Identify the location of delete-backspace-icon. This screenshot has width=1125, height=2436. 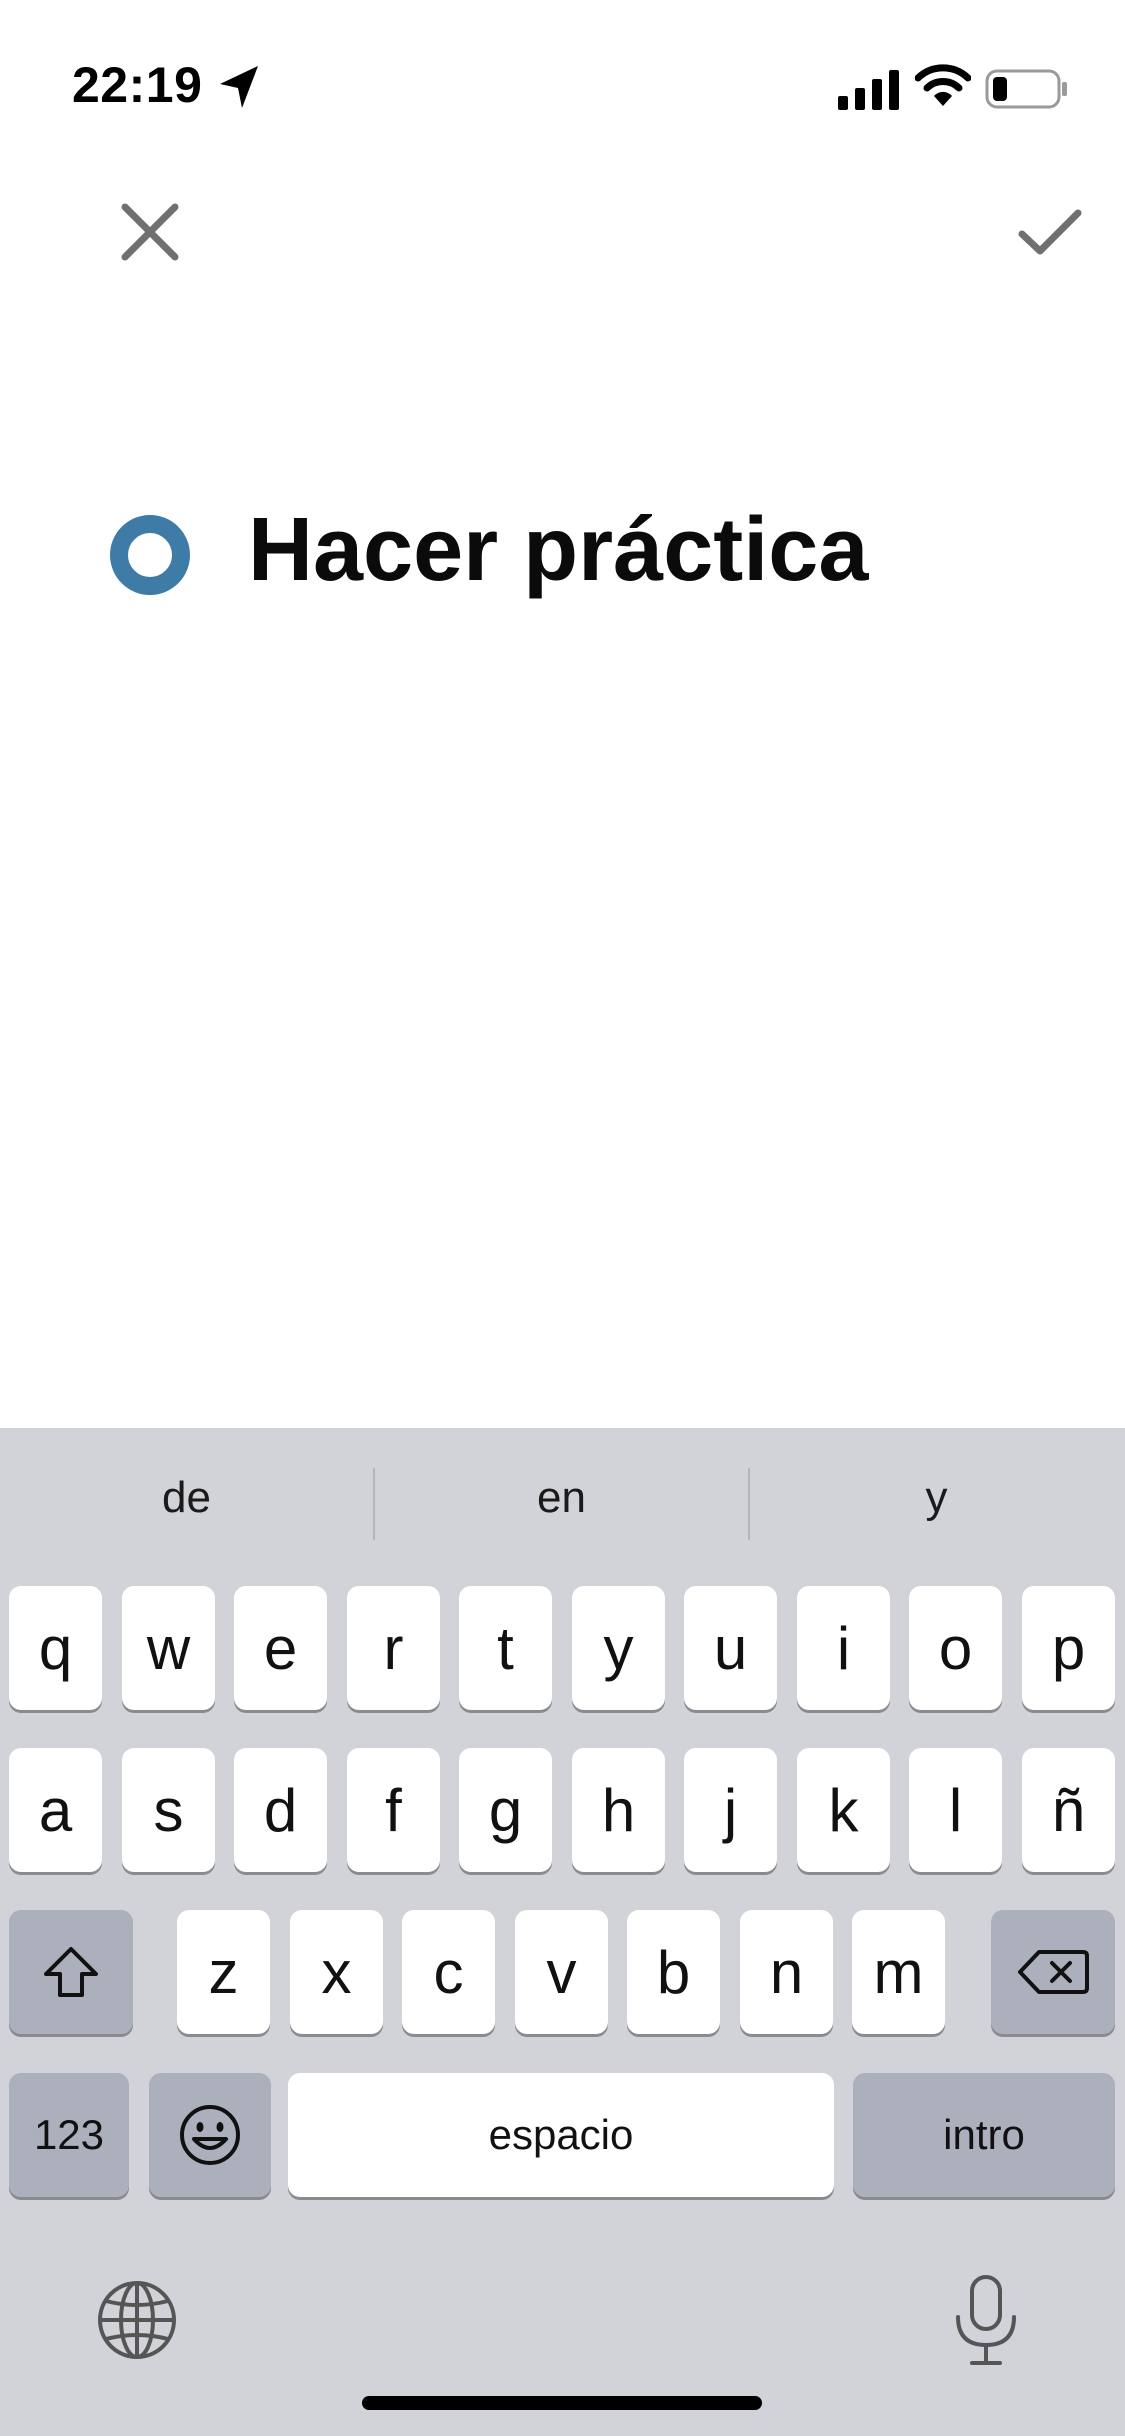
(1053, 1972).